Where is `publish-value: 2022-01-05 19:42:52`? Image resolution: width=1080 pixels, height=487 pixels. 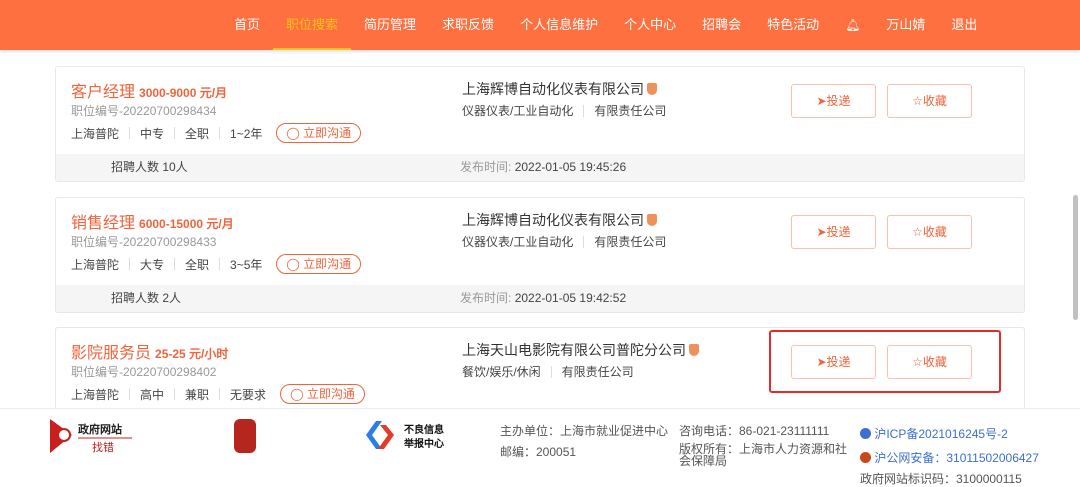
publish-value: 2022-01-05 19:42:52 is located at coordinates (570, 298).